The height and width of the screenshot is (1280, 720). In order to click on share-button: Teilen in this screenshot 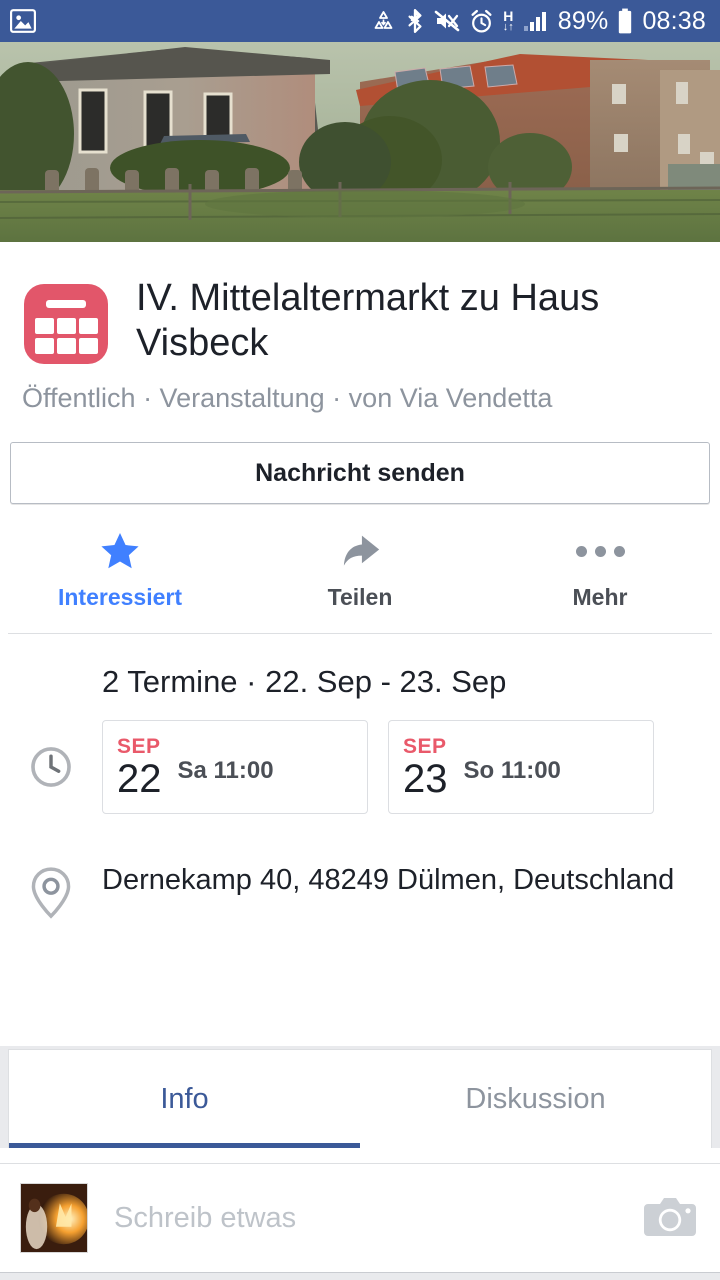, I will do `click(360, 569)`.